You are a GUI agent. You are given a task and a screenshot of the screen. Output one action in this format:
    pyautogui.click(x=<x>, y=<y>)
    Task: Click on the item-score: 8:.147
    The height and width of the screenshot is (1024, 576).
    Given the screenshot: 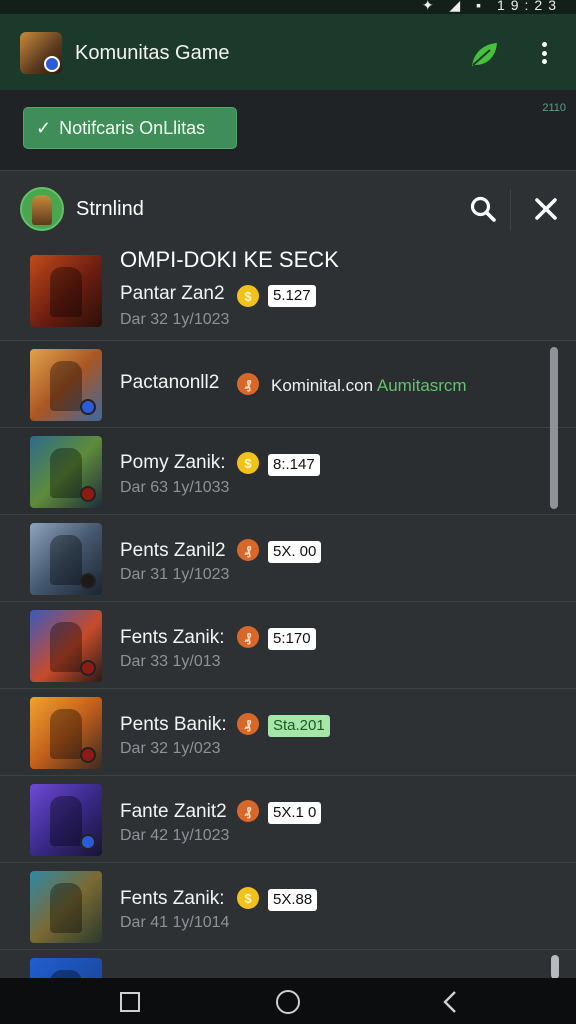 What is the action you would take?
    pyautogui.click(x=294, y=465)
    